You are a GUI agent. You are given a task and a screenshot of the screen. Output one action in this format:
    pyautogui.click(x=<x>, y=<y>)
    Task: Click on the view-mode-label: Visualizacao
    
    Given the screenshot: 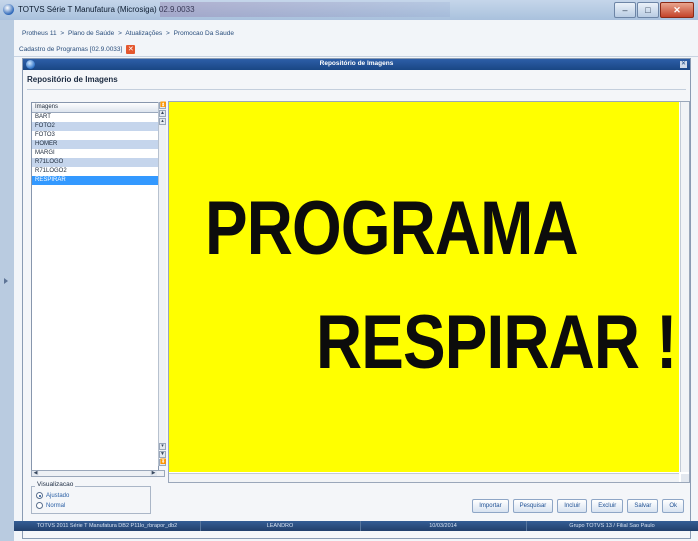 What is the action you would take?
    pyautogui.click(x=55, y=484)
    